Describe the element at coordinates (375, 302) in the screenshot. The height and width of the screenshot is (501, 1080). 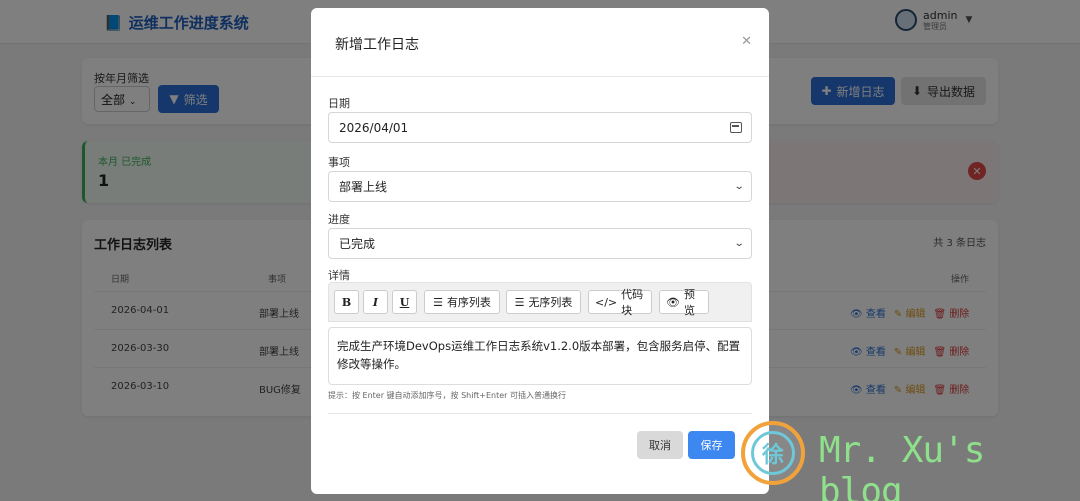
I see `italic-button: I` at that location.